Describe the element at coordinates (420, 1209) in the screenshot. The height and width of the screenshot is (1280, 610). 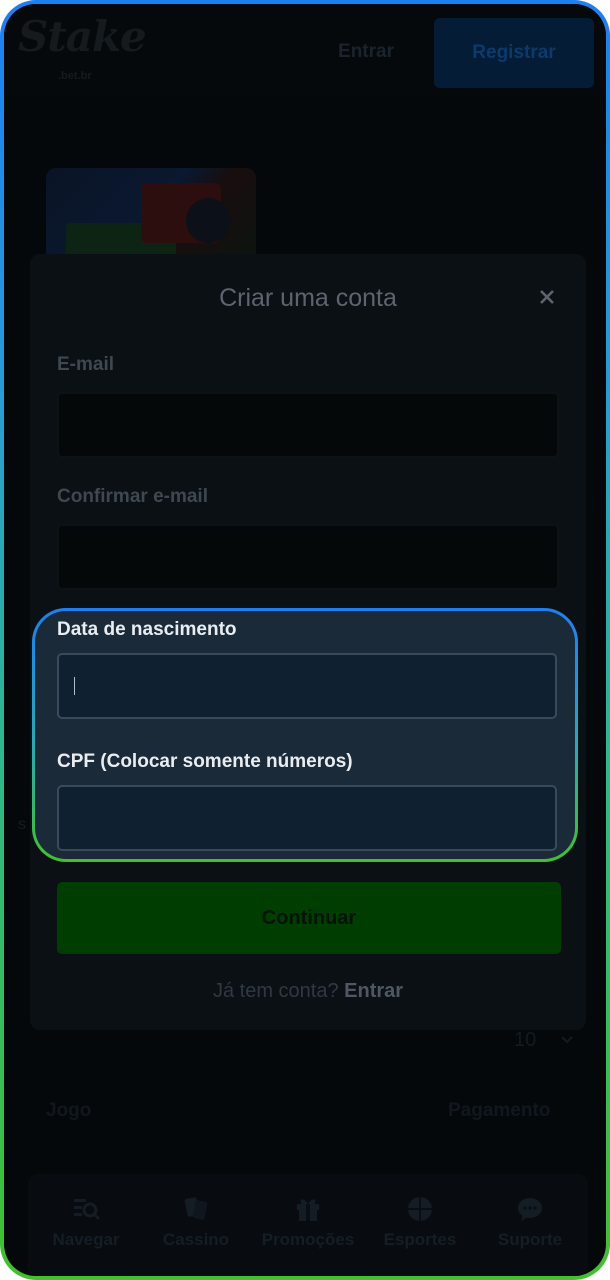
I see `ball-icon` at that location.